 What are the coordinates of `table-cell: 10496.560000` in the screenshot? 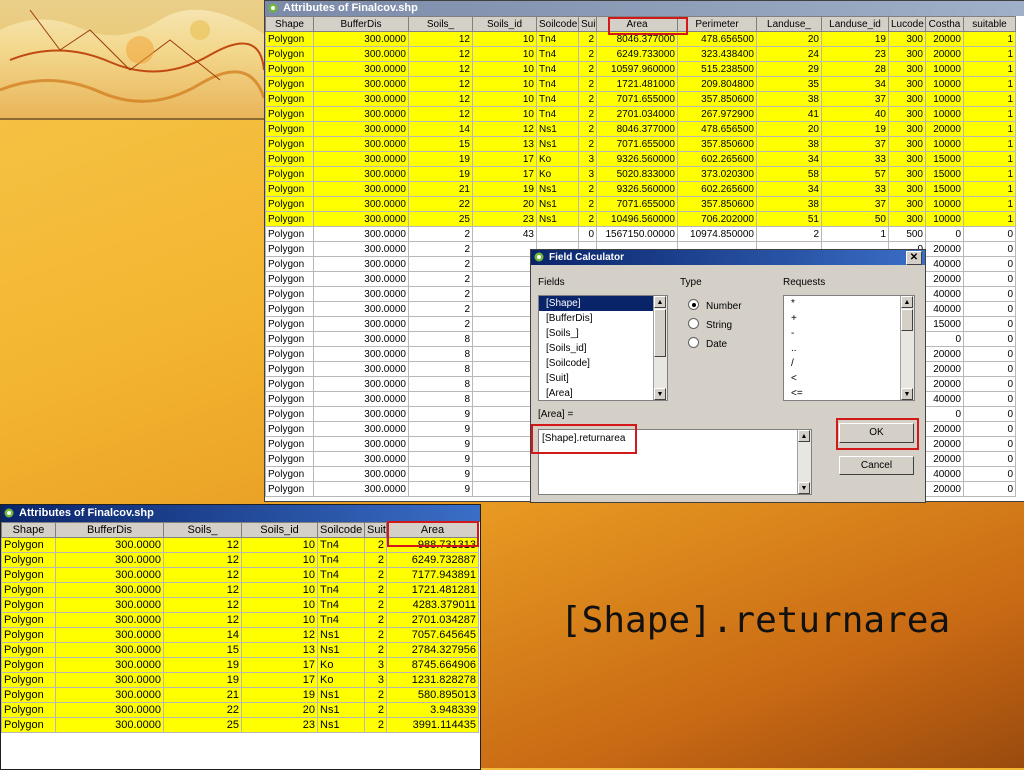 It's located at (637, 219).